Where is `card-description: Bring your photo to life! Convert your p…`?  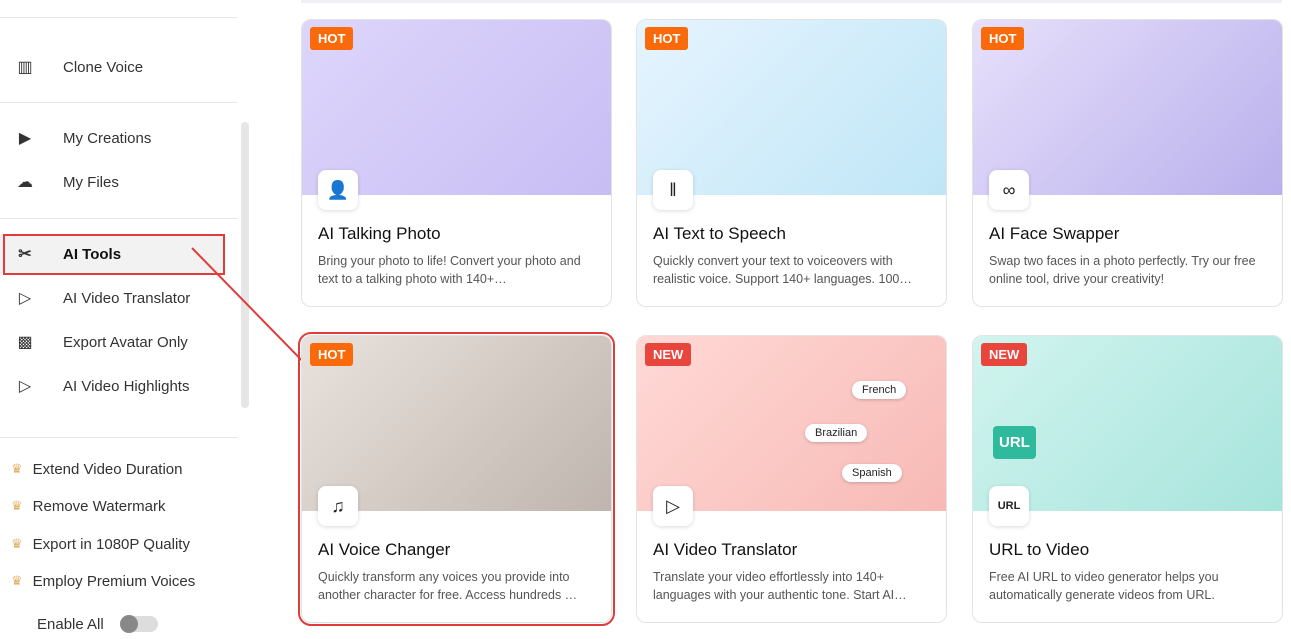 card-description: Bring your photo to life! Convert your p… is located at coordinates (449, 270).